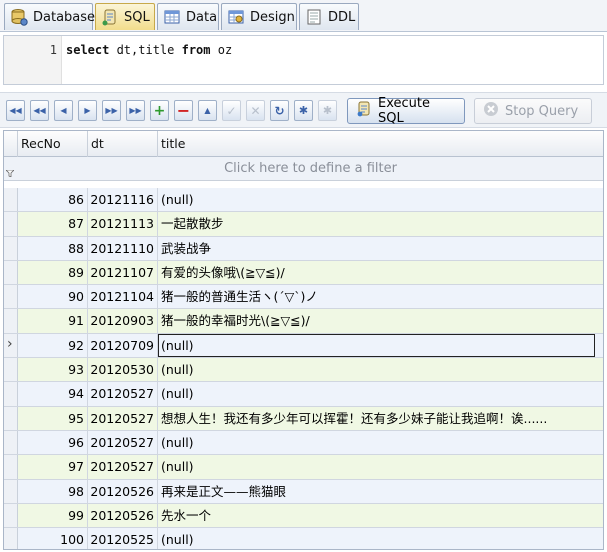 This screenshot has height=552, width=607. Describe the element at coordinates (183, 110) in the screenshot. I see `delete-record-button: −` at that location.